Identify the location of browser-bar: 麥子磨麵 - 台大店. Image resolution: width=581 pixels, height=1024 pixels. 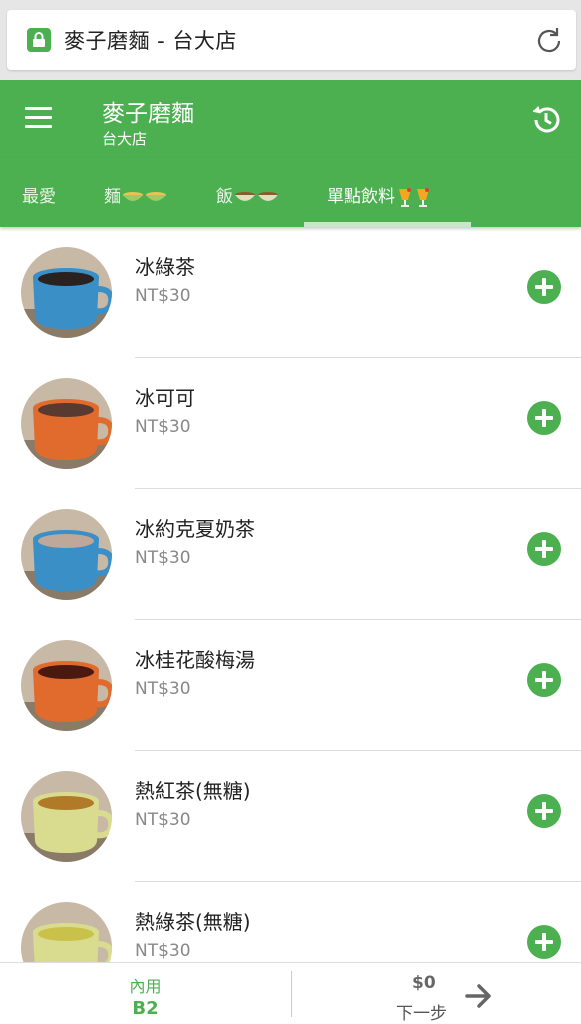
(290, 40).